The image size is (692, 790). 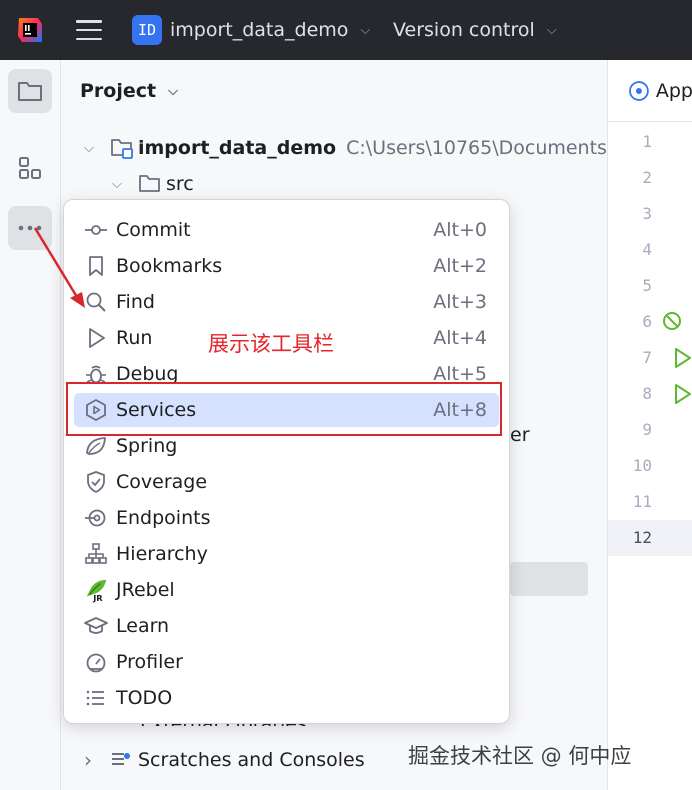 I want to click on menu-item-commit: Commit Alt+0, so click(x=286, y=230).